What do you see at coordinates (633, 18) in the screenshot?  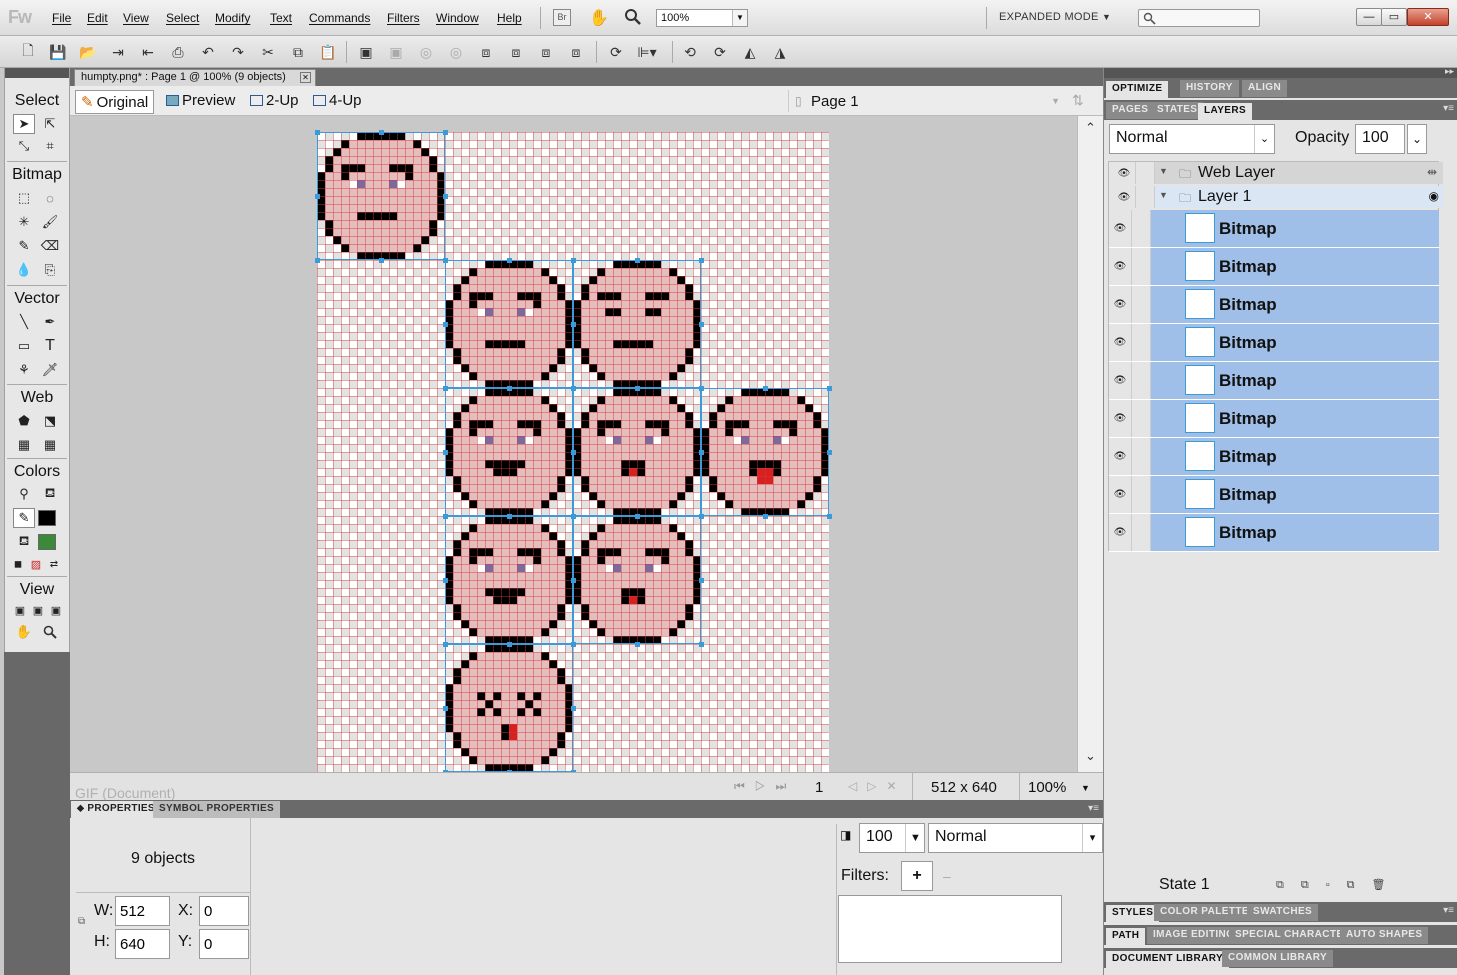 I see `zoom-icon` at bounding box center [633, 18].